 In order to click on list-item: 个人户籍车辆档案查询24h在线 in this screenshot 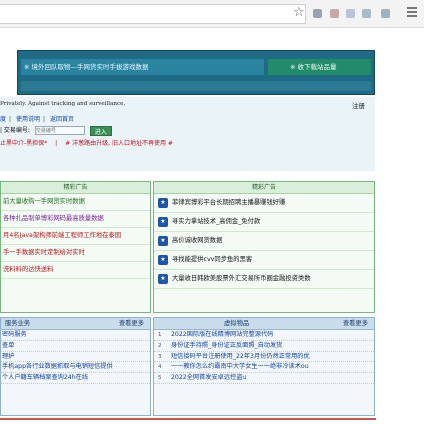, I will do `click(75, 378)`.